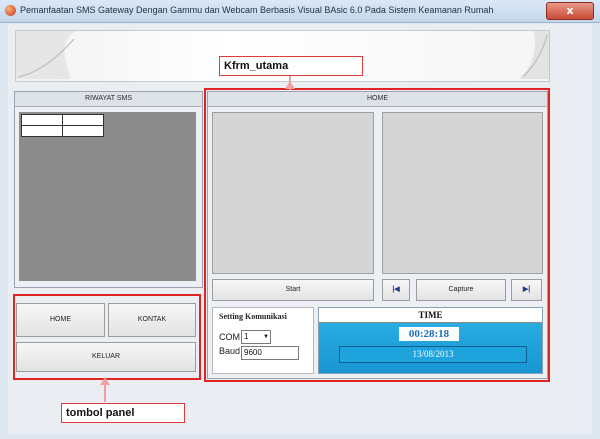 This screenshot has height=439, width=600. What do you see at coordinates (534, 55) in the screenshot?
I see `wave-decoration-right` at bounding box center [534, 55].